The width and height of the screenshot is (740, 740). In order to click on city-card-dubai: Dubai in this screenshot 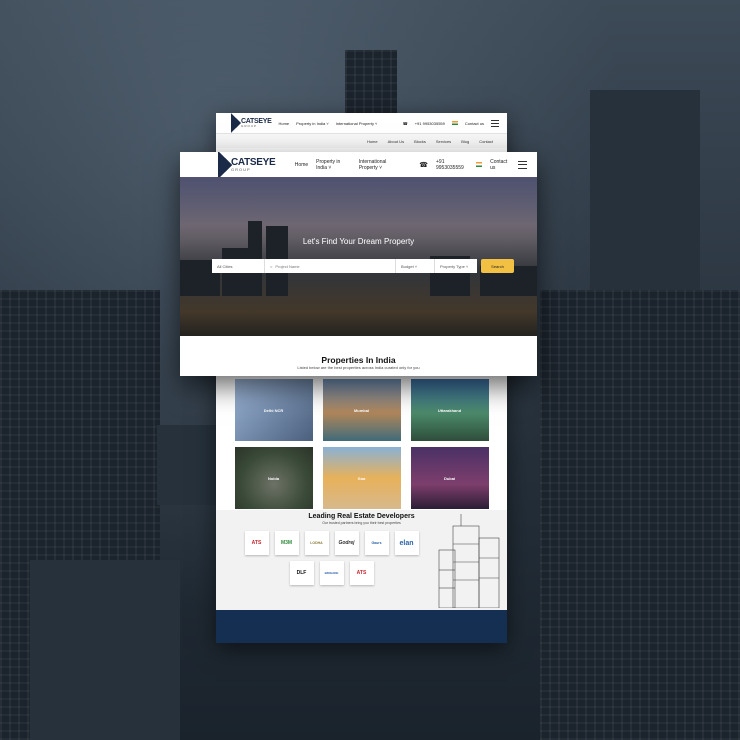, I will do `click(449, 478)`.